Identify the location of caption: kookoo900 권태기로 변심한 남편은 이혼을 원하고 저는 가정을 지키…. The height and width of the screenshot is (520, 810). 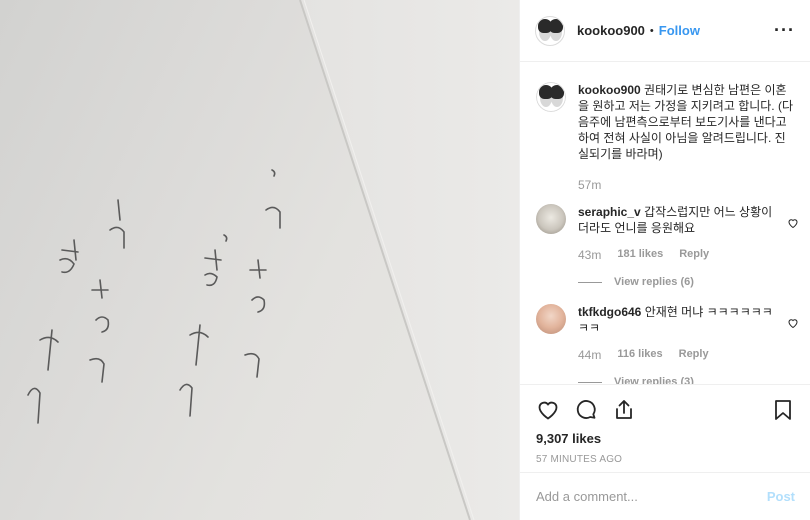
(665, 137).